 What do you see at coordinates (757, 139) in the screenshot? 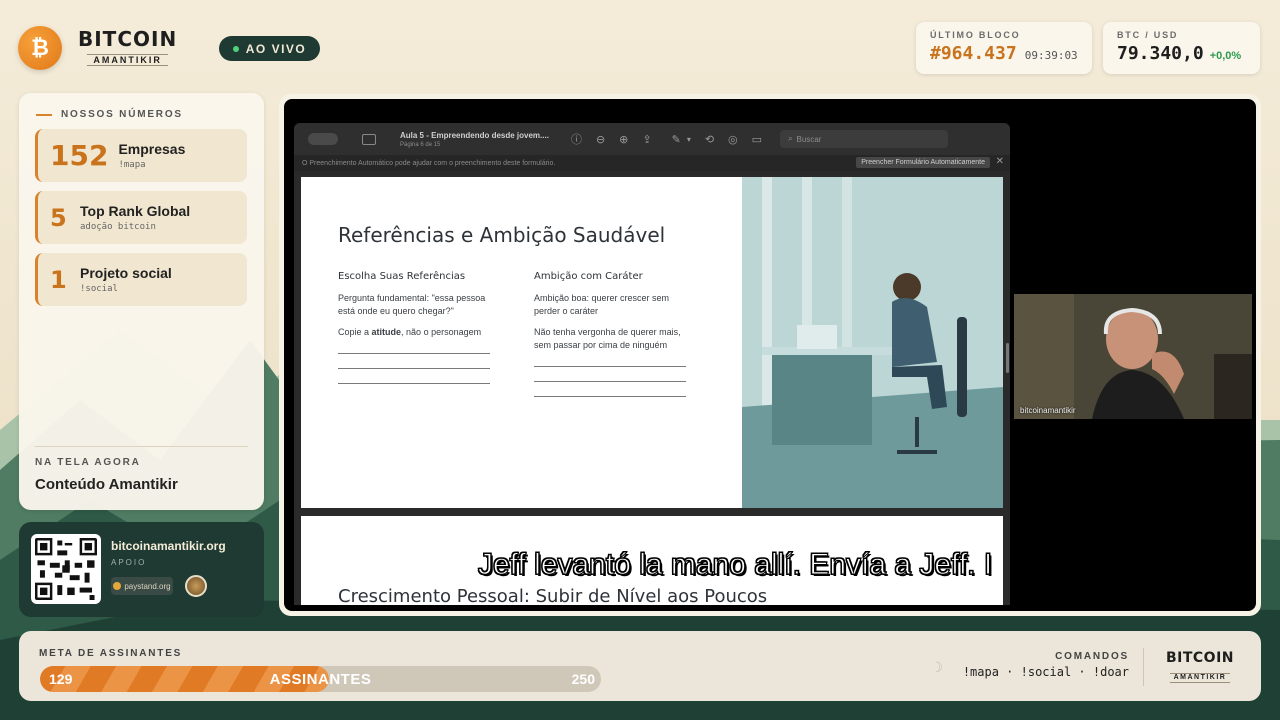
I see `form-icon: ▭` at bounding box center [757, 139].